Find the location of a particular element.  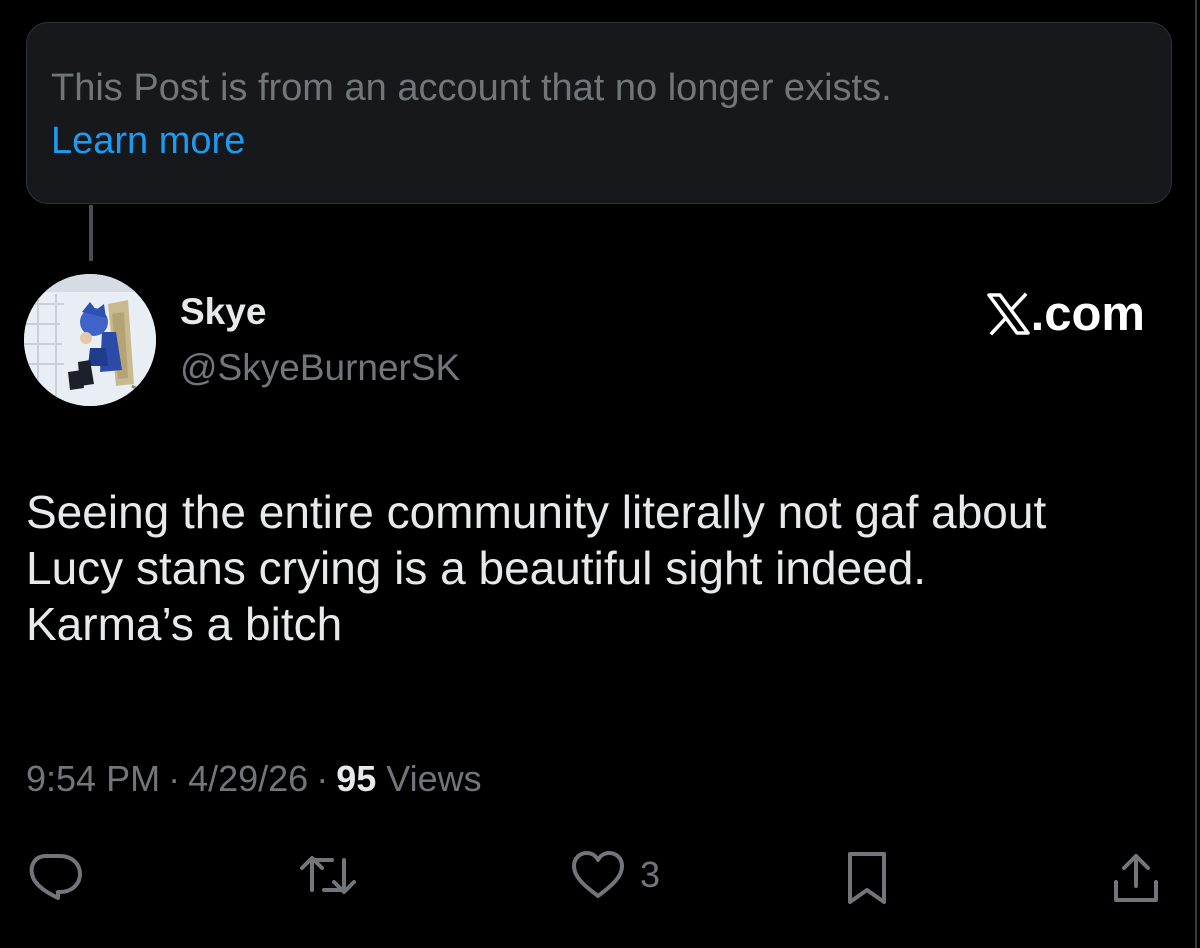

like-button: 3 is located at coordinates (615, 875).